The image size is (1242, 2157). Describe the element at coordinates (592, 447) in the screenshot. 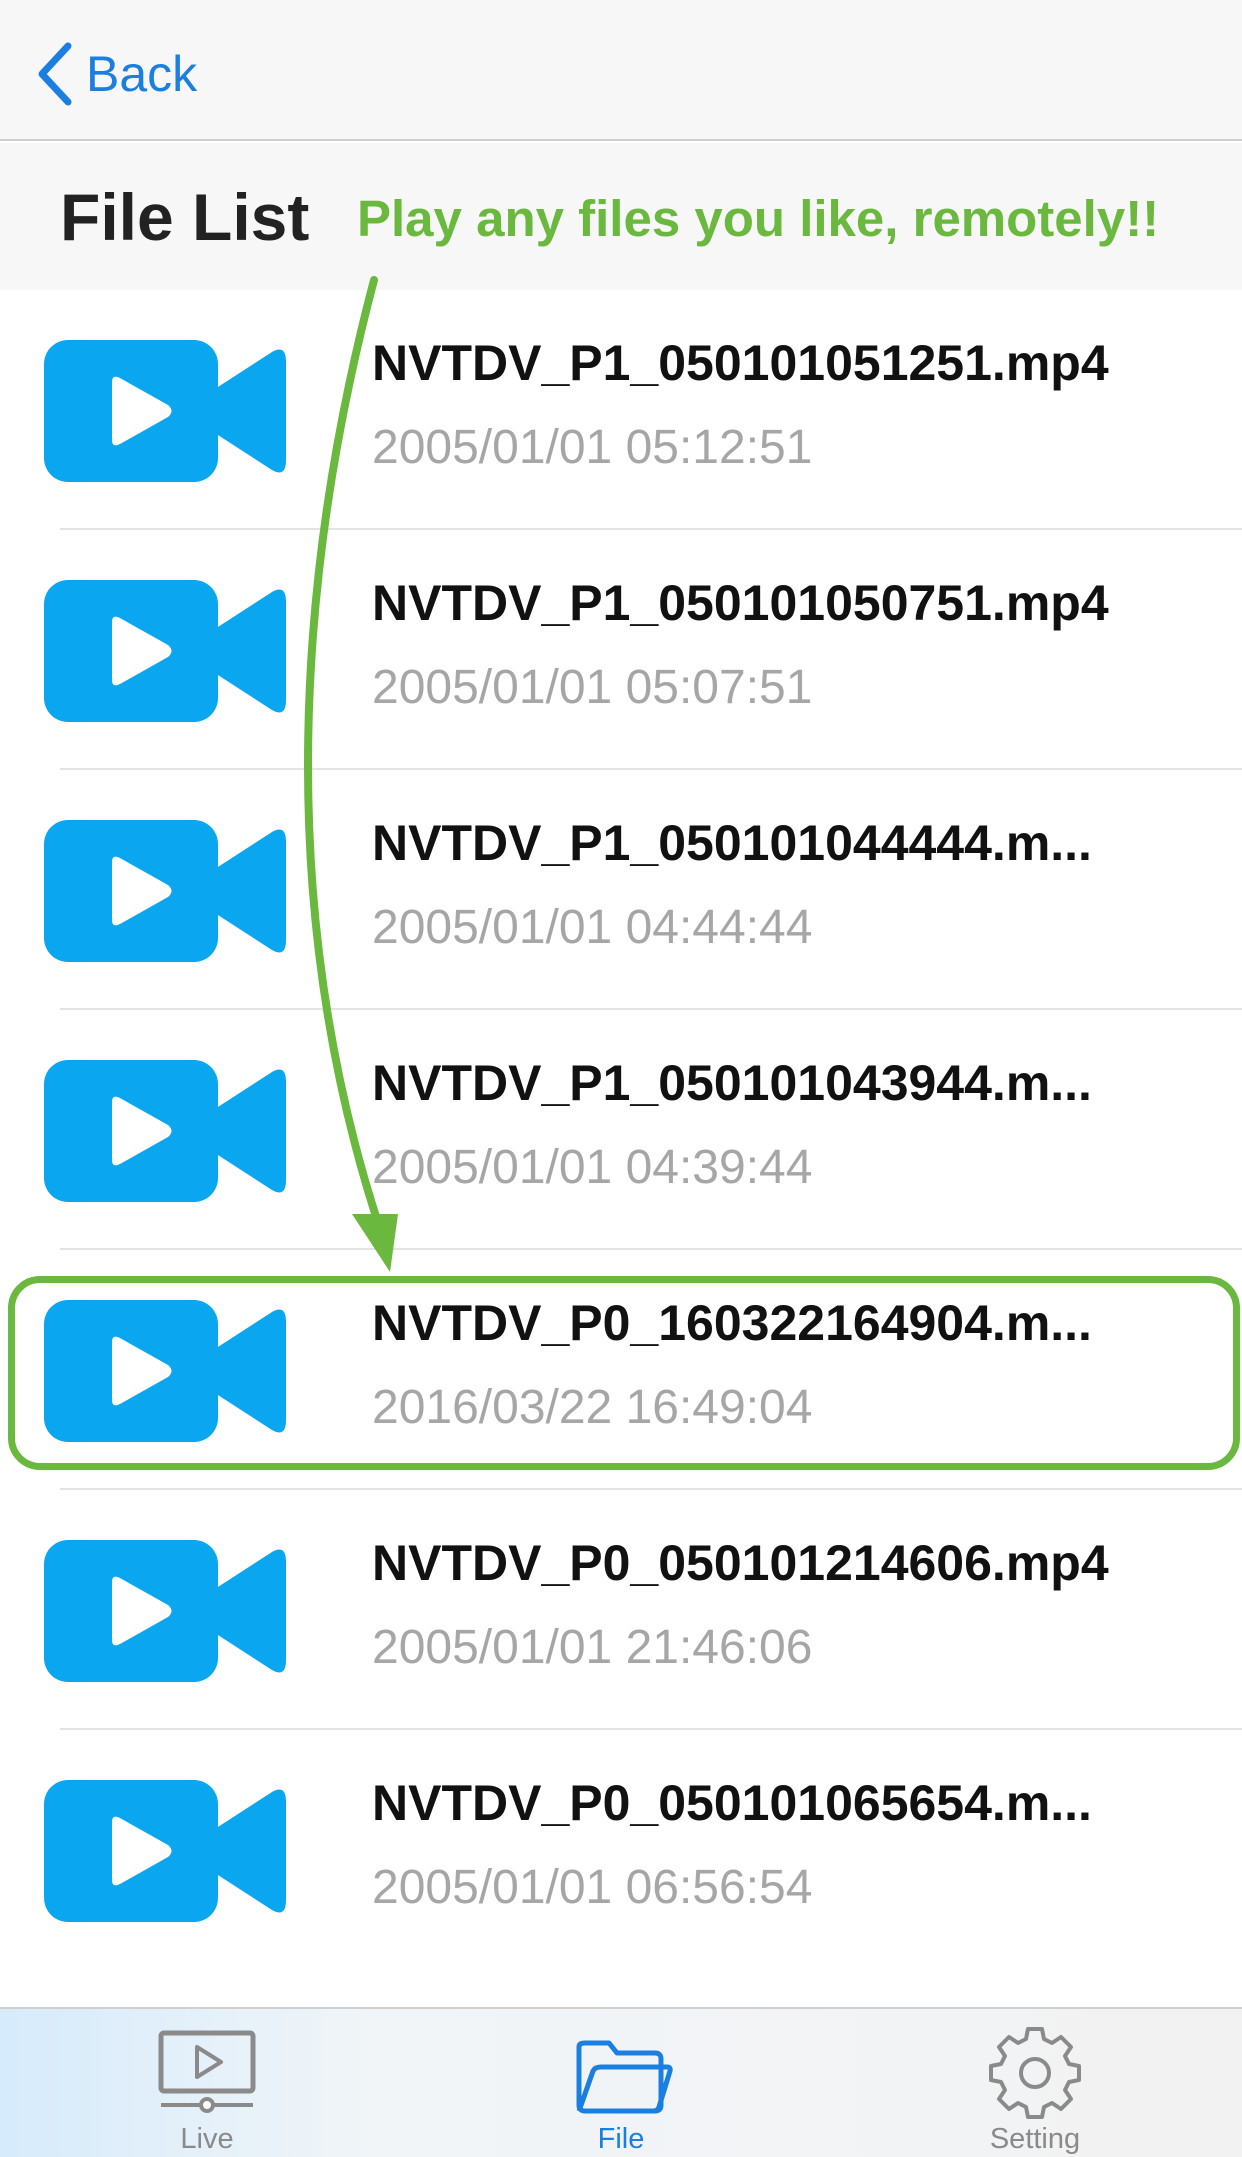

I see `file-date: 2005/01/01 05:12:51` at that location.